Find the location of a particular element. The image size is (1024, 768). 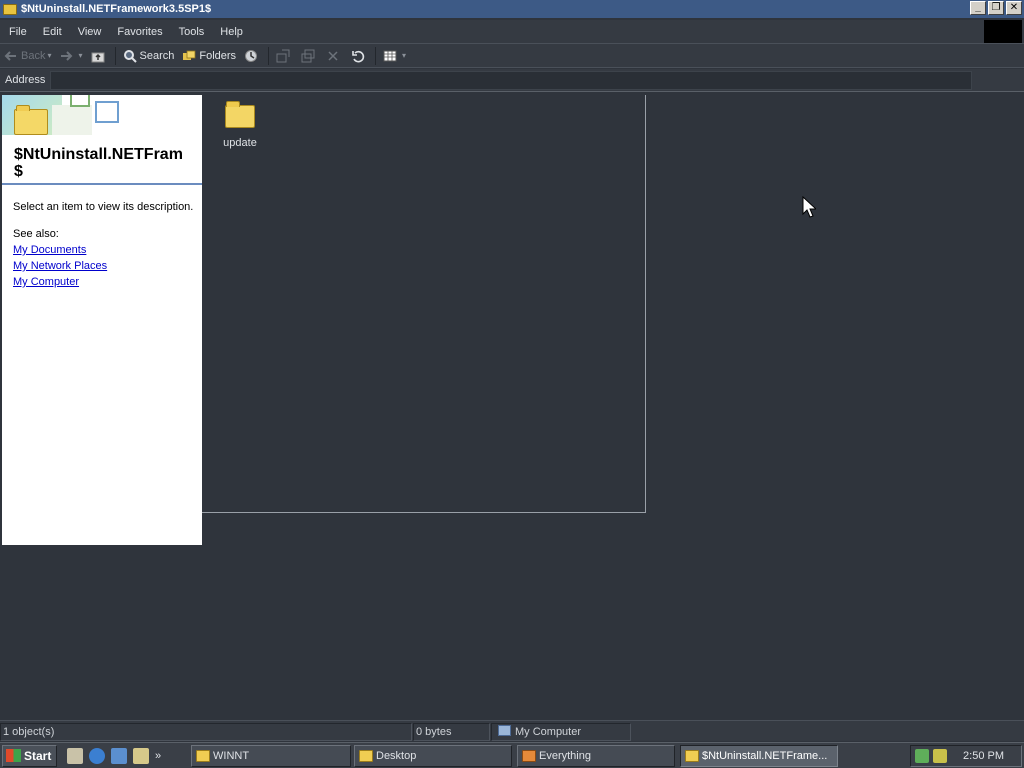

forward-arrow-icon is located at coordinates (67, 55).